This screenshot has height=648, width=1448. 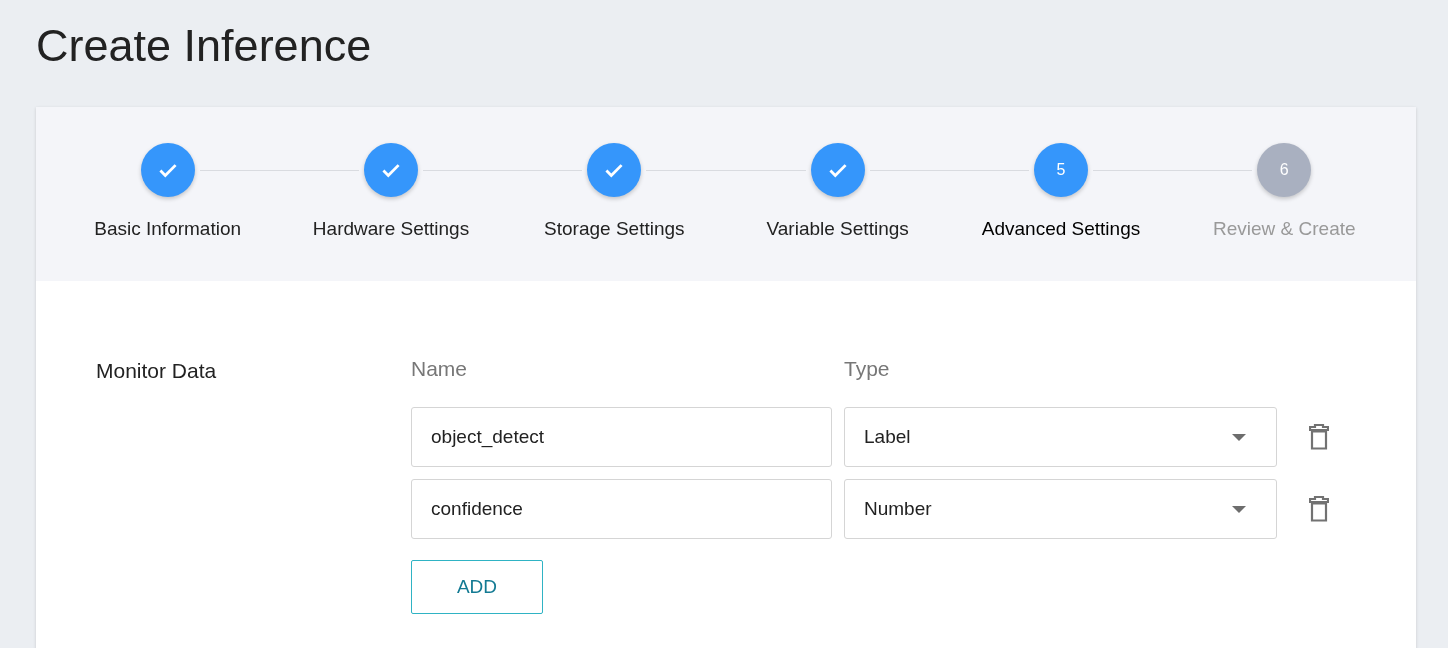 I want to click on step-number: 5, so click(x=1061, y=170).